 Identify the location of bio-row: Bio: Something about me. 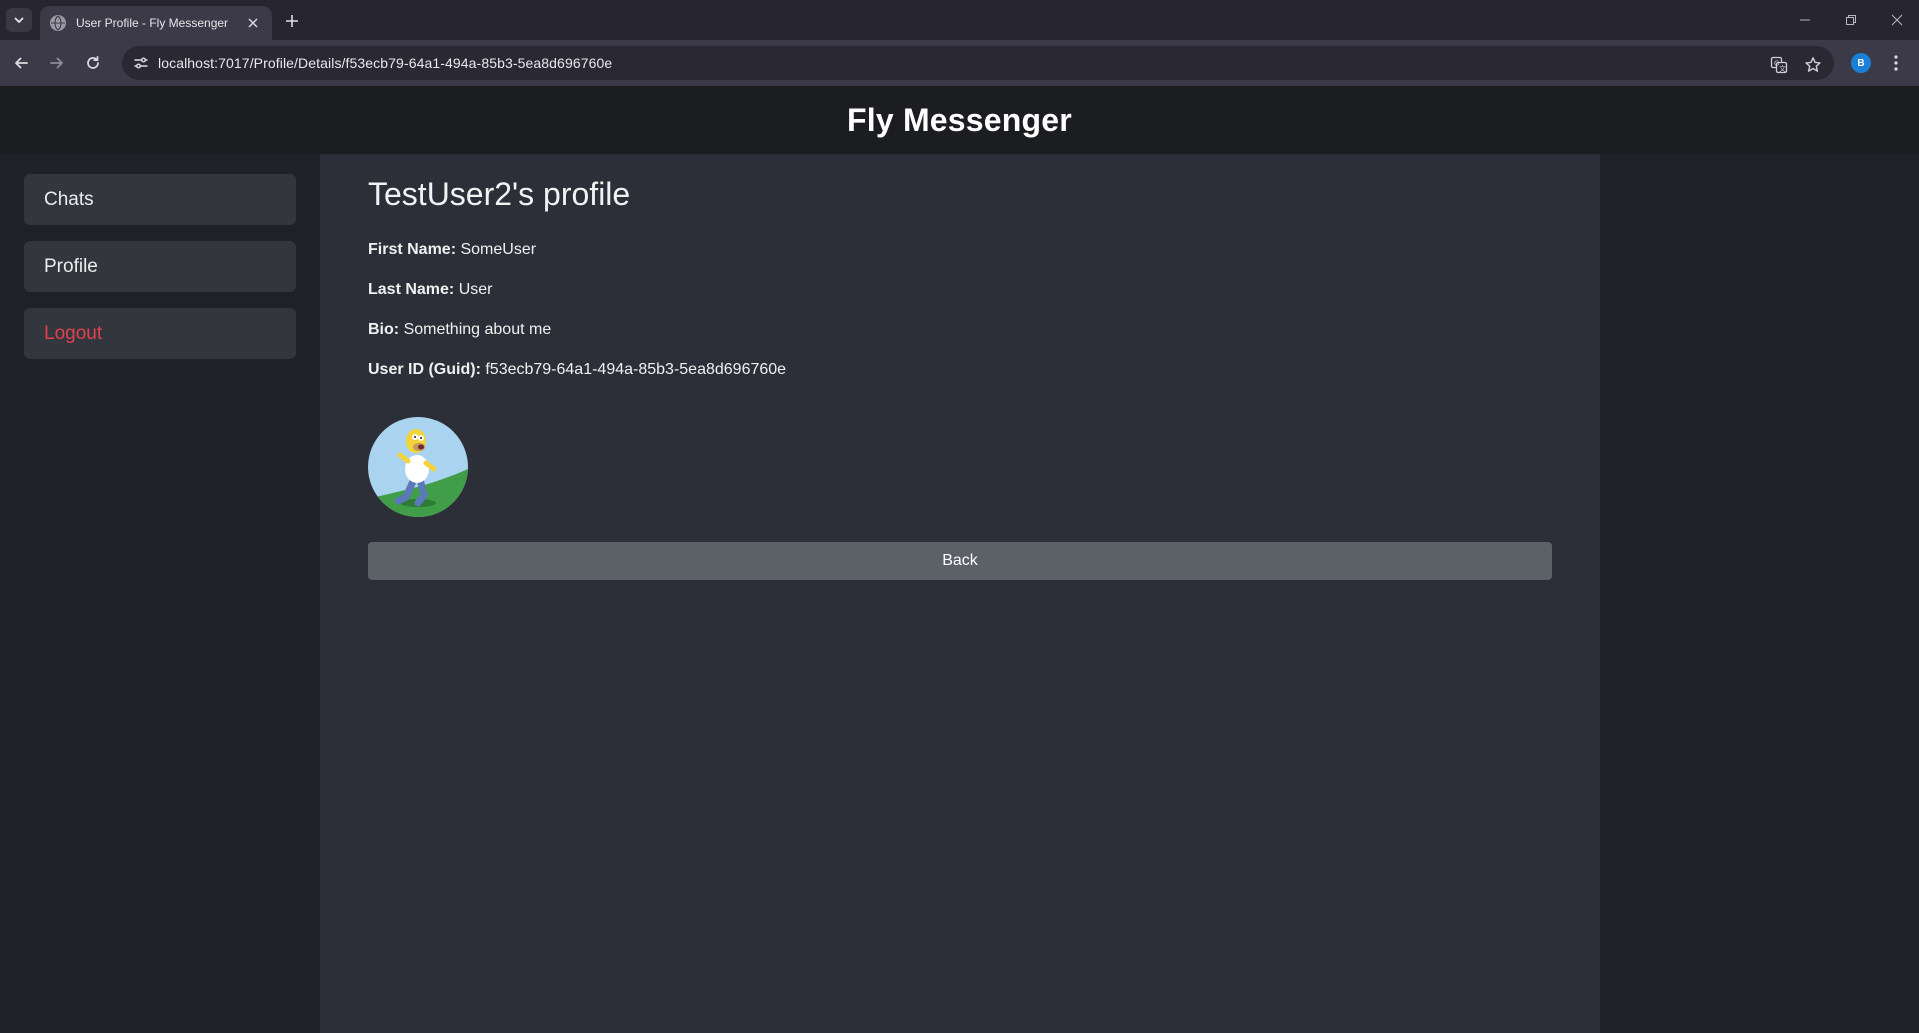
(459, 330).